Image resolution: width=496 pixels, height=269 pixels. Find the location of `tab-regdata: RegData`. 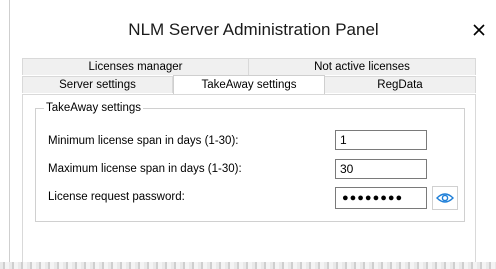

tab-regdata: RegData is located at coordinates (400, 84).